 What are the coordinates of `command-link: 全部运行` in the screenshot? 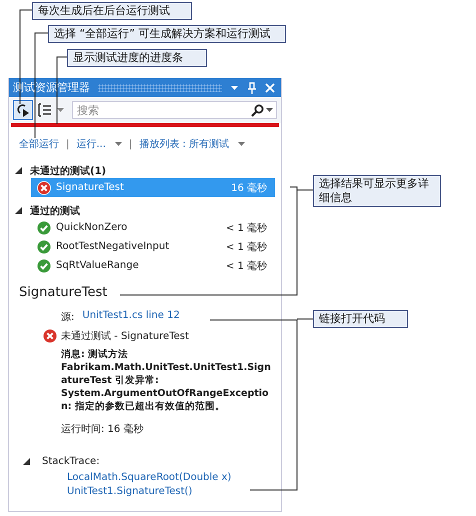 It's located at (39, 144).